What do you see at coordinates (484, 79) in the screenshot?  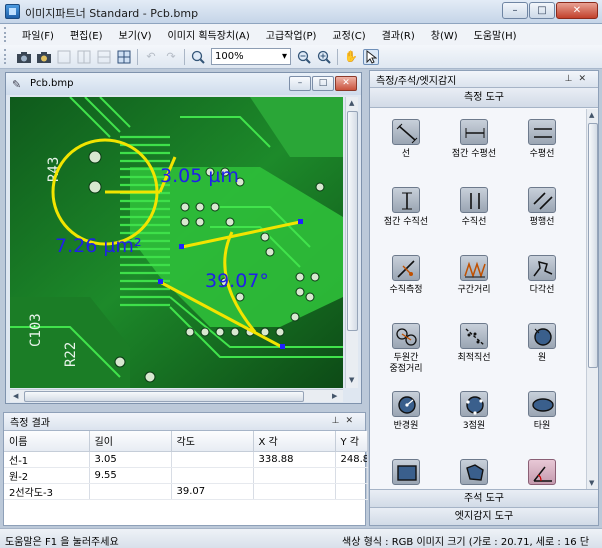 I see `dock-header: 측정/주석/엣지감지 ⊥✕` at bounding box center [484, 79].